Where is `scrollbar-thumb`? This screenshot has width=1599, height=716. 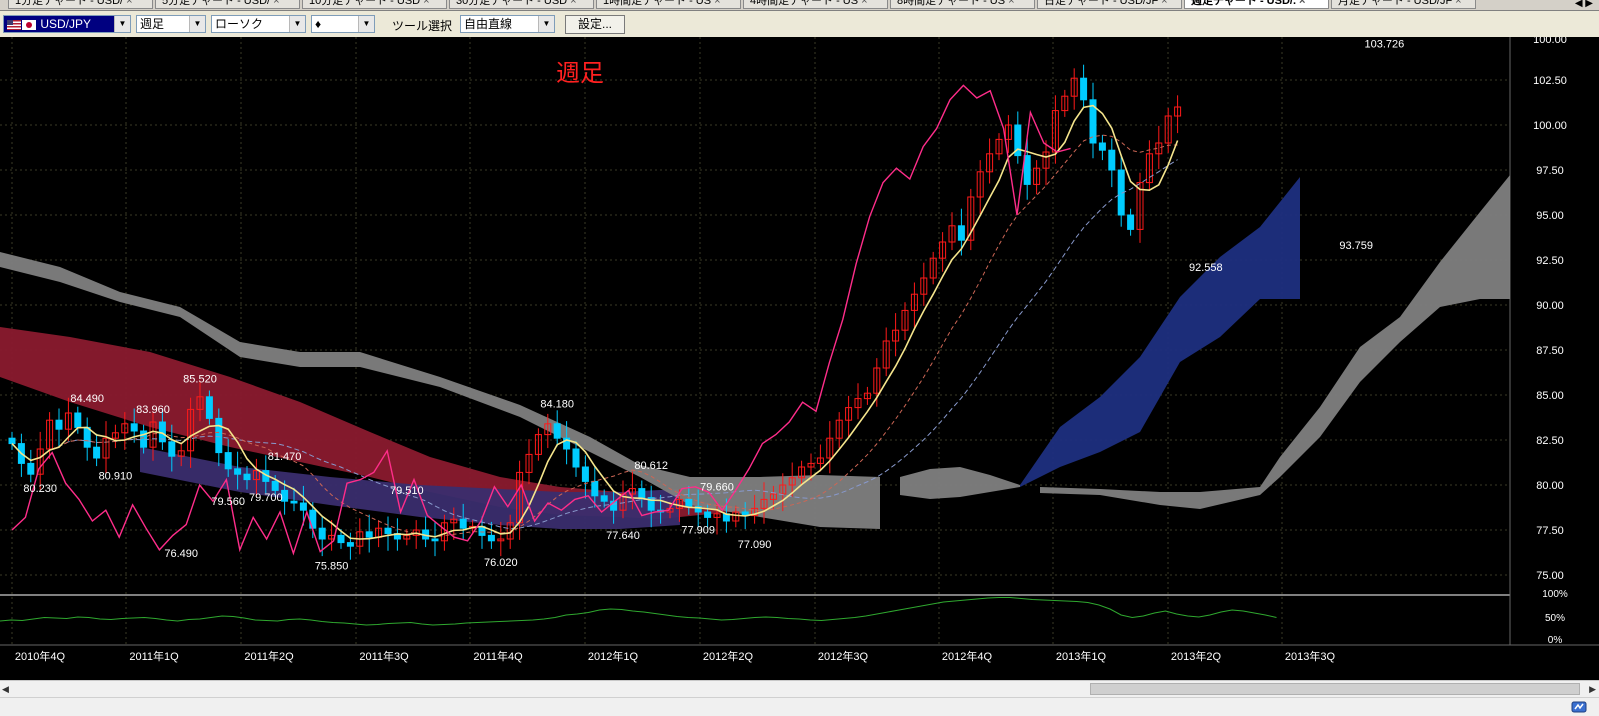 scrollbar-thumb is located at coordinates (1335, 689).